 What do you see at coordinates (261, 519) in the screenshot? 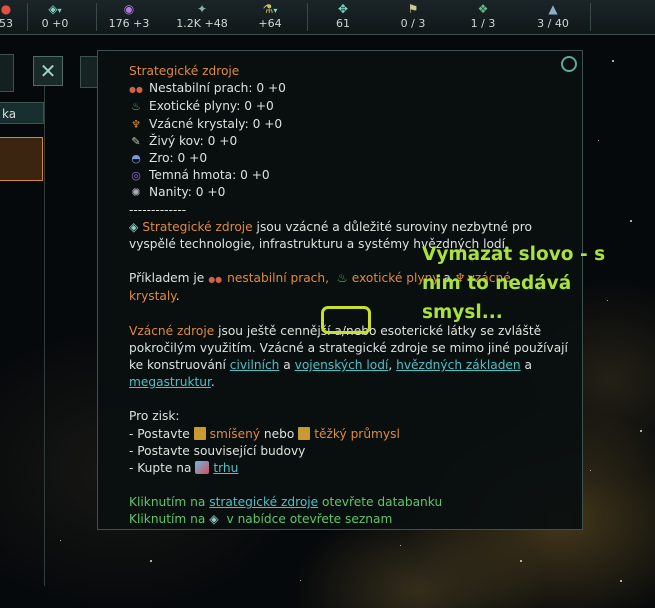
I see `footer-line: Kliknutím na ◈ v nabídce otevřete seznam` at bounding box center [261, 519].